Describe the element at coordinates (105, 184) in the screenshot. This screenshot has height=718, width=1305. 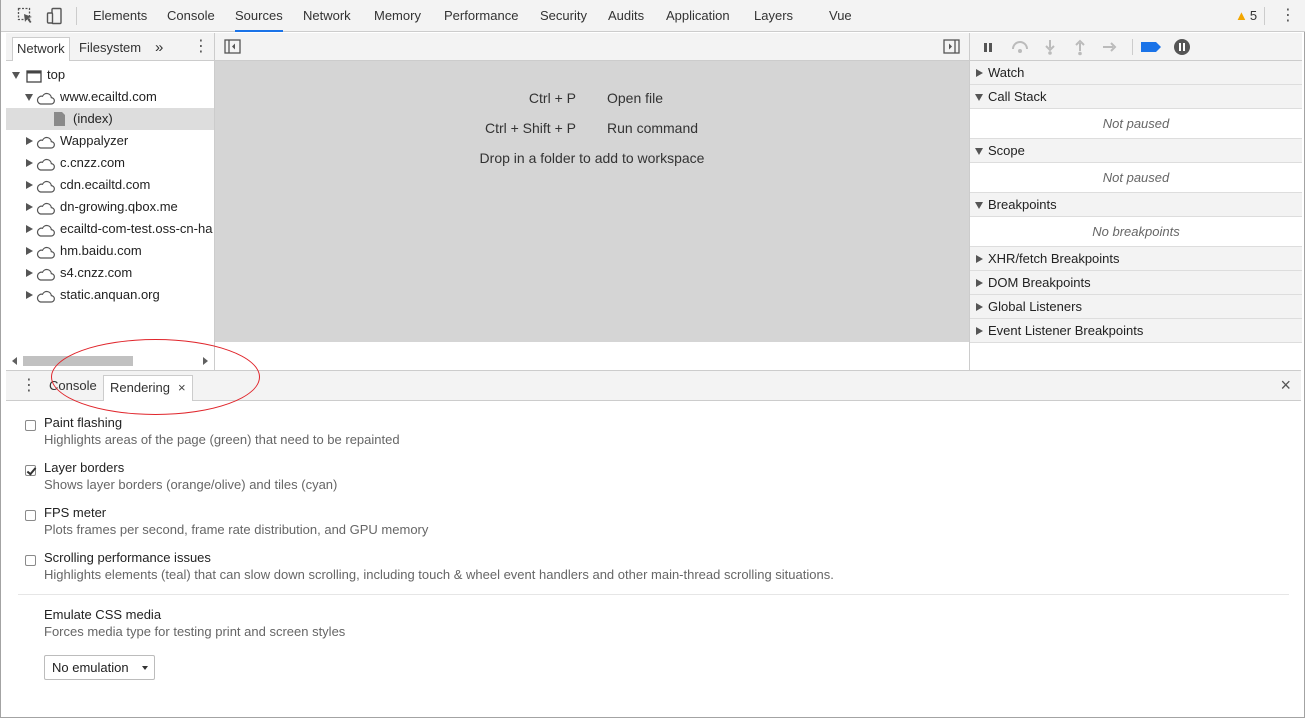
I see `tree-item-label: cdn.ecailtd.com` at that location.